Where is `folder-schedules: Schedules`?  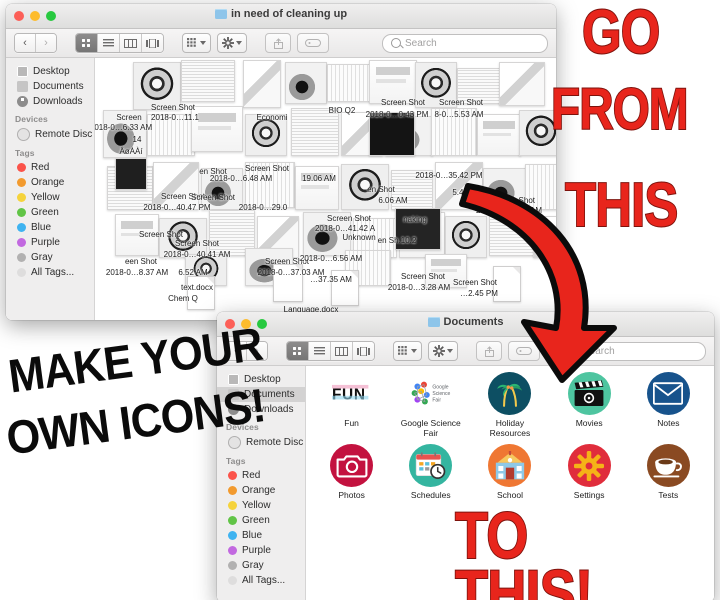
folder-schedules: Schedules is located at coordinates (431, 472).